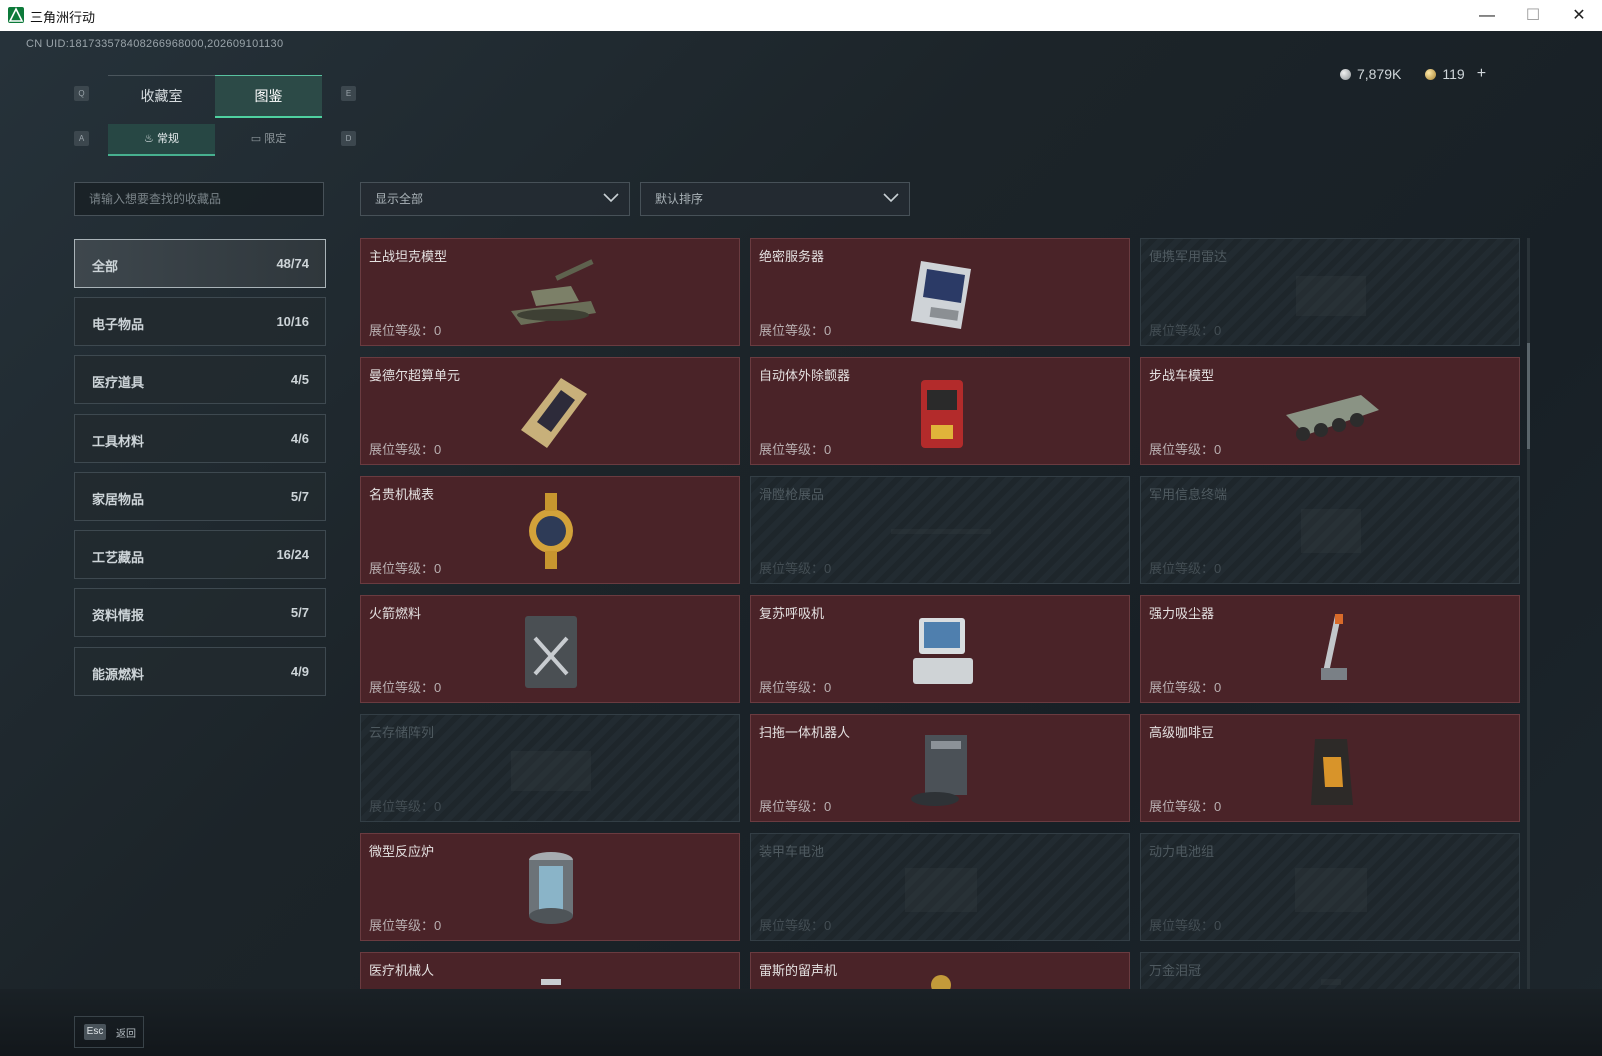  I want to click on collection-card: 滑膛枪展品展位等级：0, so click(940, 530).